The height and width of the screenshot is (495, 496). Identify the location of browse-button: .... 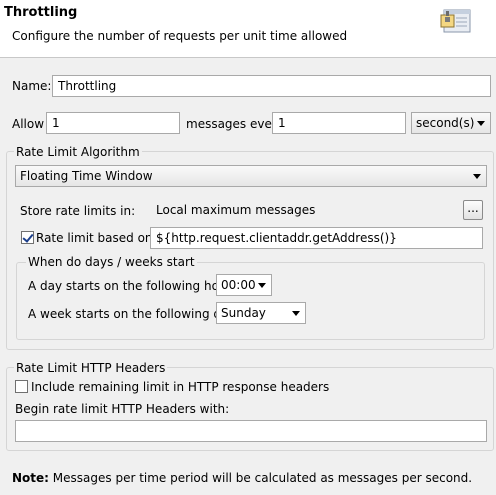
(473, 210).